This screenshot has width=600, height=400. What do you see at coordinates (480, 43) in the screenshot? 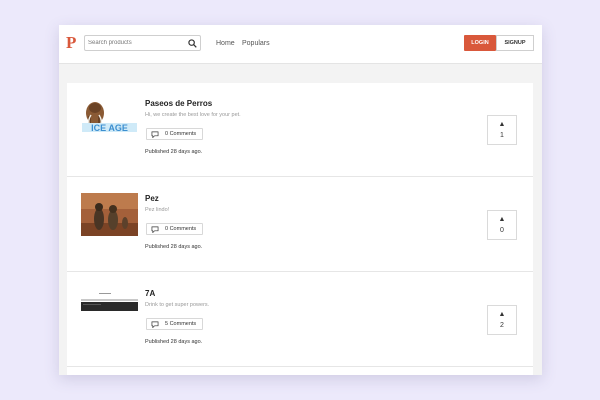
I see `login-button: LOGIN` at bounding box center [480, 43].